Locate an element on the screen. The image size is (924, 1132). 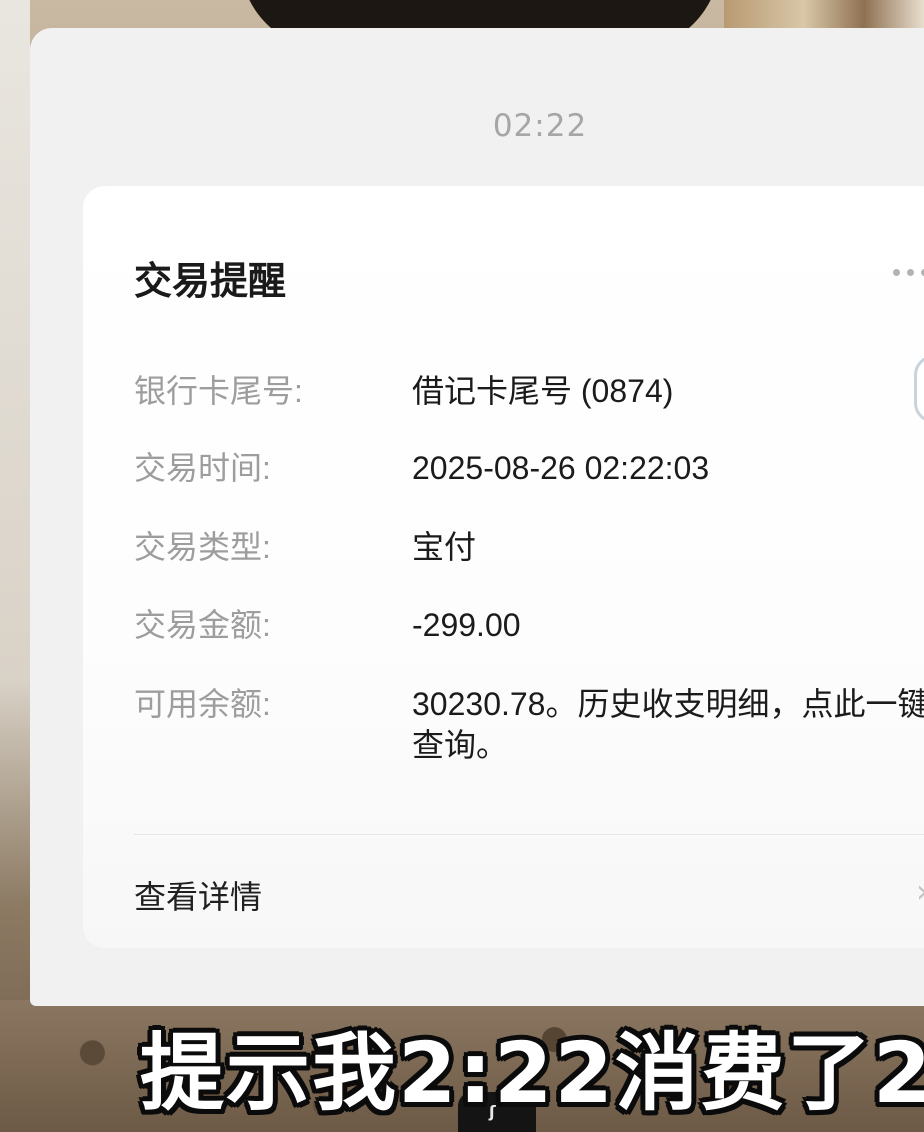
more-options-icon is located at coordinates (908, 272).